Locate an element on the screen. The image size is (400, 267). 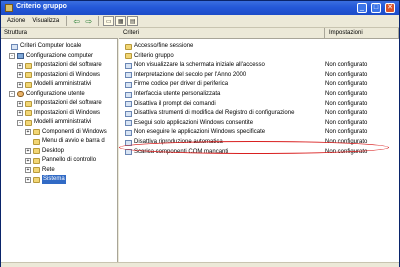
tree-node-label: Pannello di controllo is located at coordinates (69, 160).